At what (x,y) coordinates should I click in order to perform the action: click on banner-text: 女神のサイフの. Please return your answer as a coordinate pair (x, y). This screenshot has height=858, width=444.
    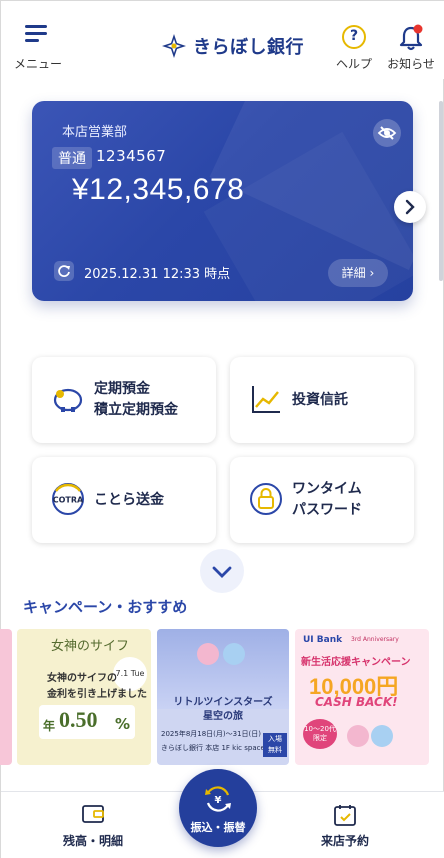
    Looking at the image, I should click on (82, 678).